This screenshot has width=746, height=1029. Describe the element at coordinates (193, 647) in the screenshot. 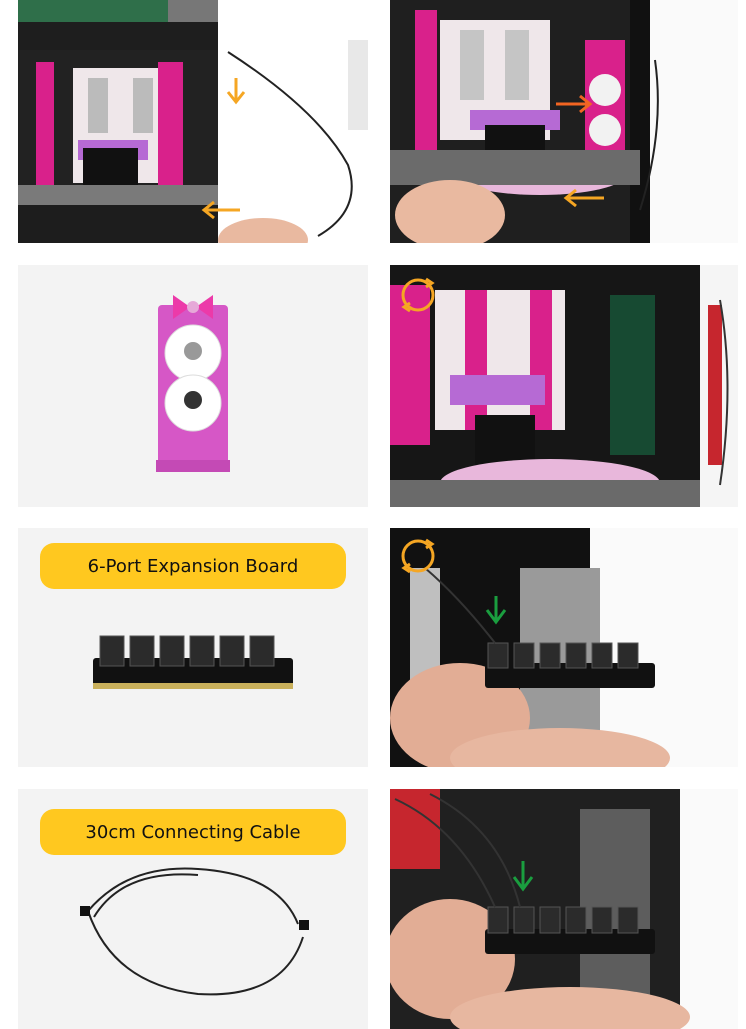

I see `photo-expansion-board: 6-Port Expansion Board` at that location.